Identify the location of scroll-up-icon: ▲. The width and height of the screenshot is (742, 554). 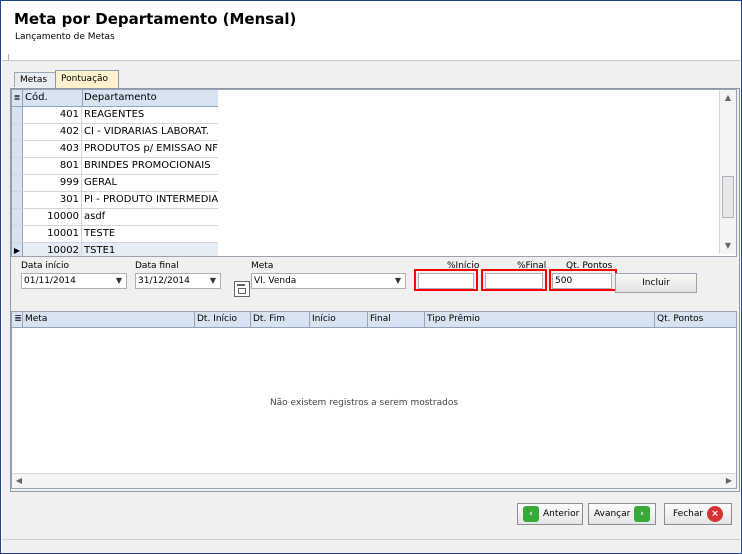
(728, 98).